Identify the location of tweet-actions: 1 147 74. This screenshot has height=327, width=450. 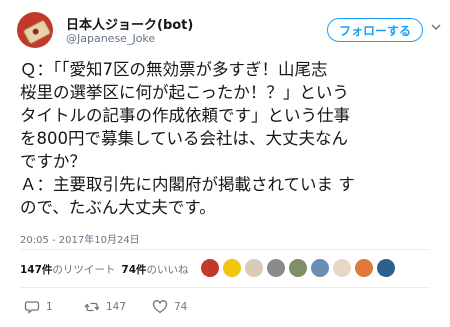
(174, 307).